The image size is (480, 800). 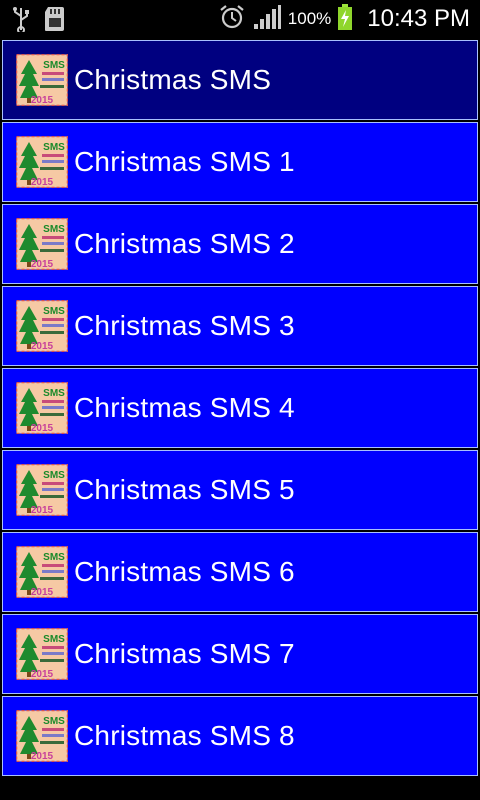 I want to click on list-item-label: Christmas SMS 6, so click(x=184, y=571).